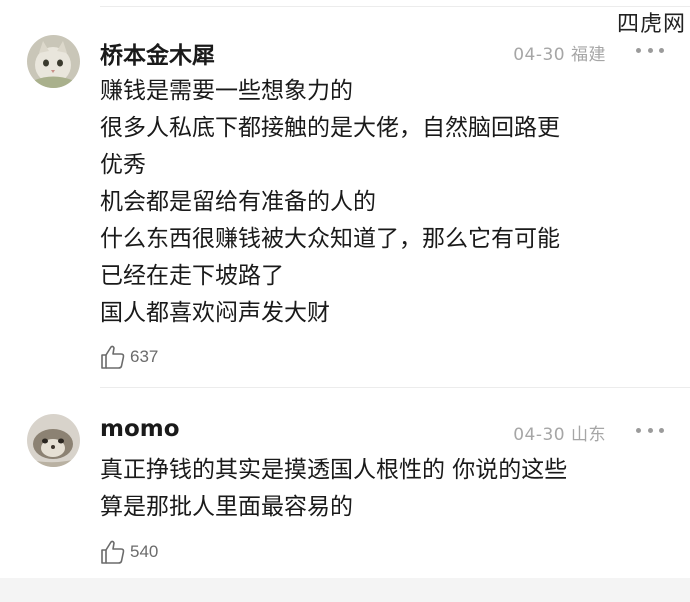 The height and width of the screenshot is (602, 690). What do you see at coordinates (226, 91) in the screenshot?
I see `comment-line: 赚钱是需要一些想象力的` at bounding box center [226, 91].